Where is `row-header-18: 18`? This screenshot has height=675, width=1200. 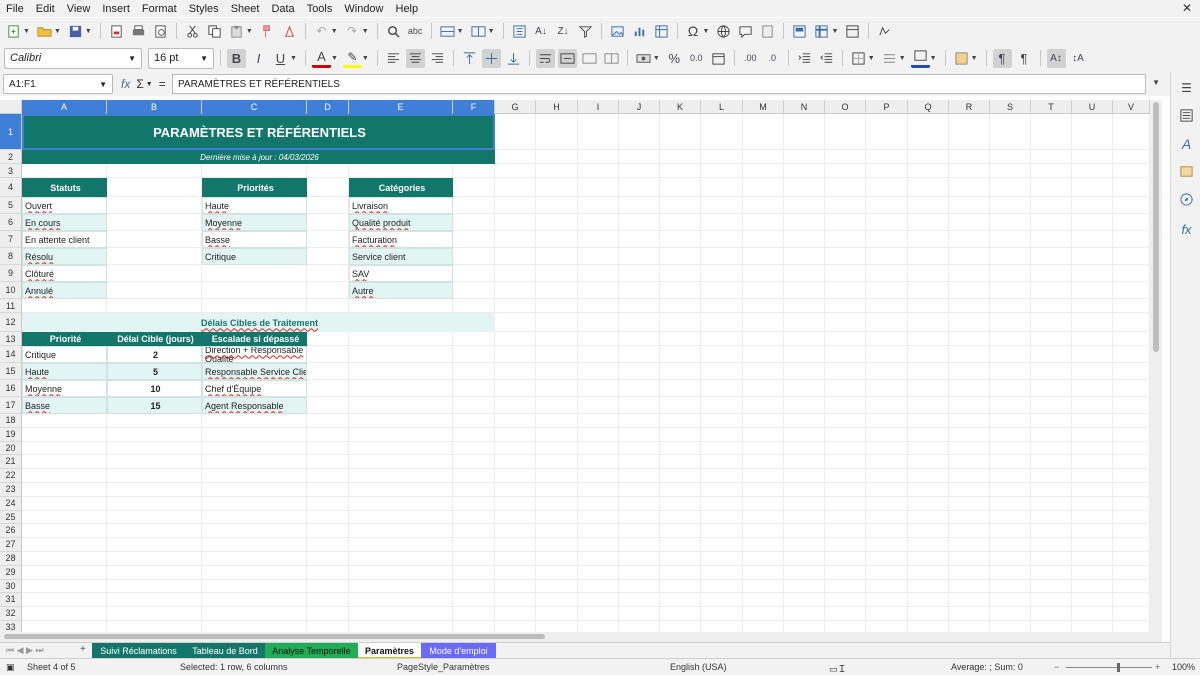
row-header-18: 18 is located at coordinates (10, 421).